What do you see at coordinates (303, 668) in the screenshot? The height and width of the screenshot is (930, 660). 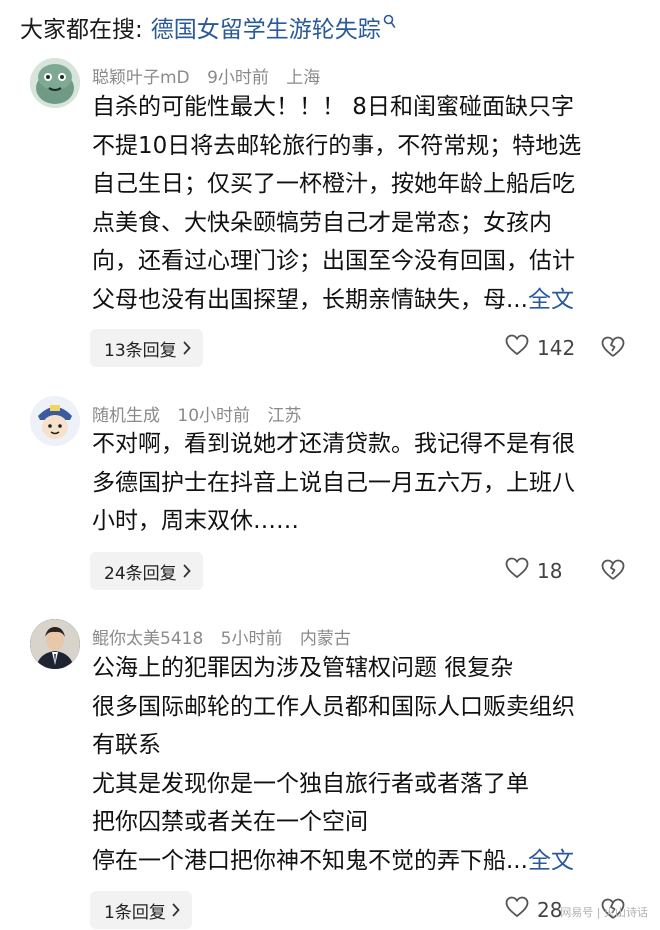 I see `comment-line: 公海上的犯罪因为涉及管辖权问题 很复杂` at bounding box center [303, 668].